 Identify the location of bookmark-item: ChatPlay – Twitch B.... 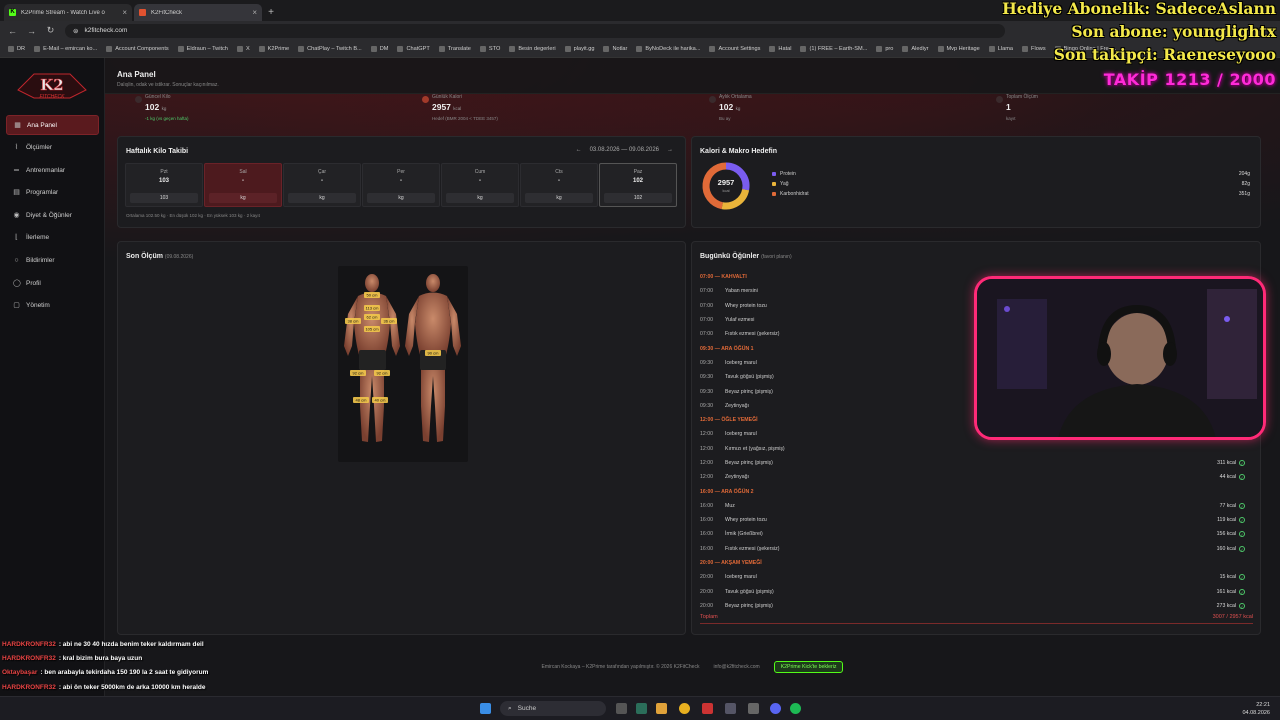
(330, 48).